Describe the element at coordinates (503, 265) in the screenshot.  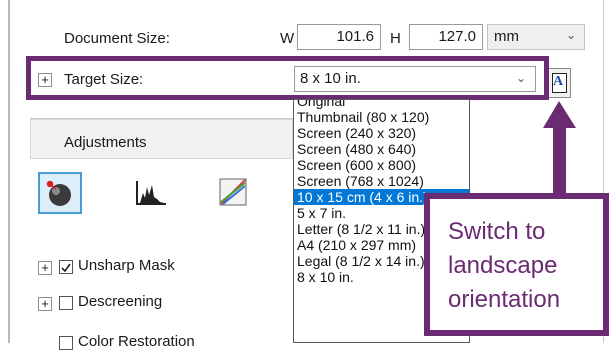
I see `callout-line-2: landscape` at that location.